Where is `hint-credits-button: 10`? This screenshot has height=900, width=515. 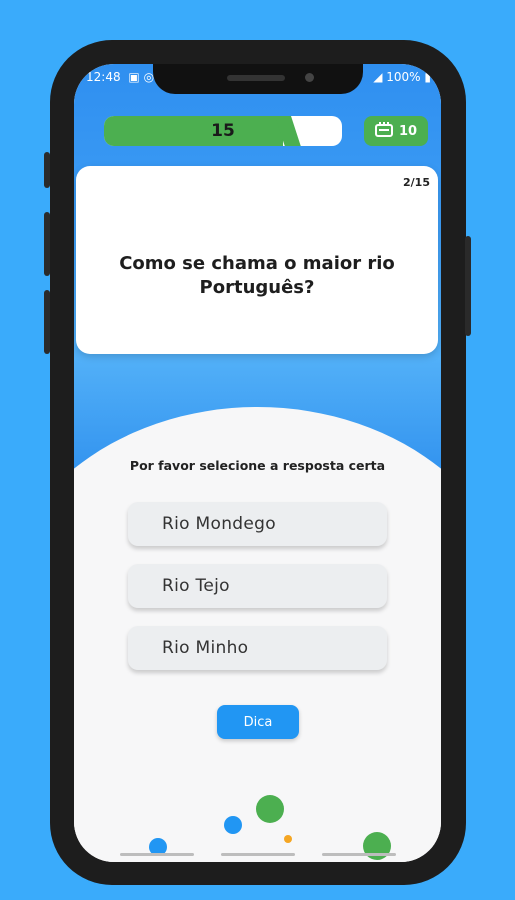
hint-credits-button: 10 is located at coordinates (396, 131).